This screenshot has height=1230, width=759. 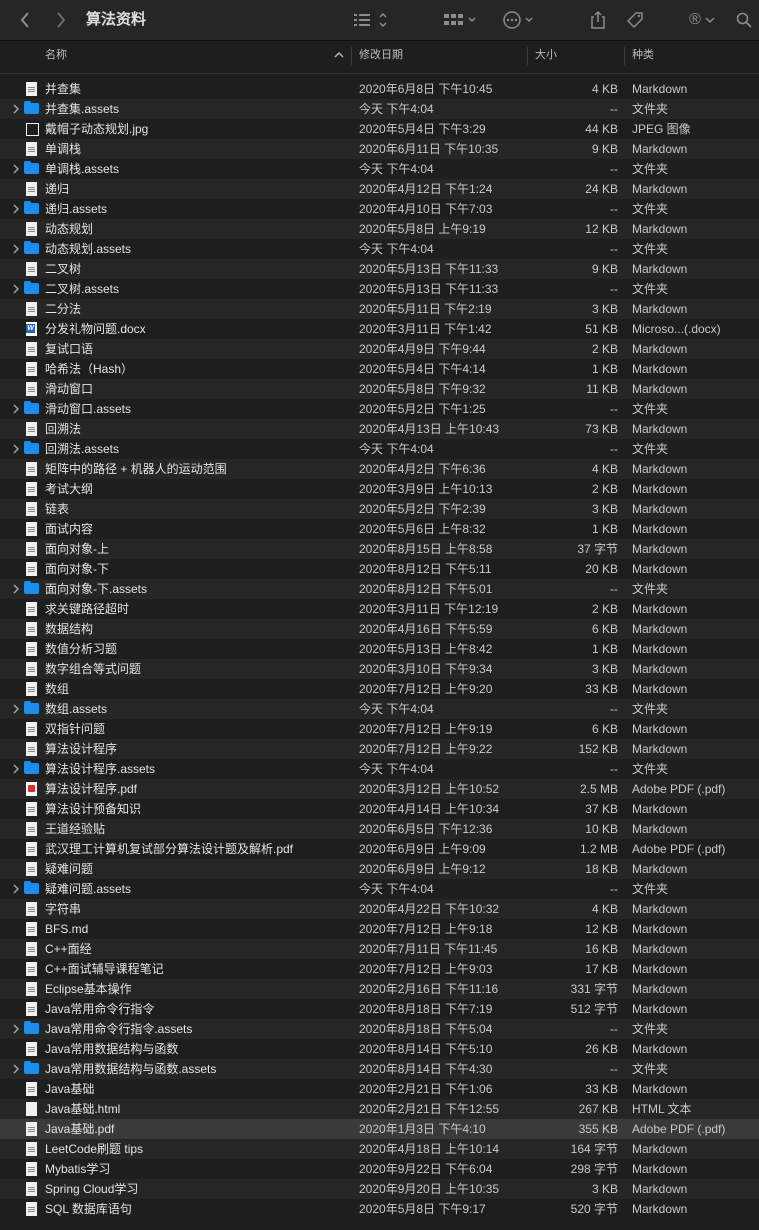 I want to click on file-row: 考试大纲 2020年3月9日 上午10:13 2 KB Markdown, so click(x=379, y=489).